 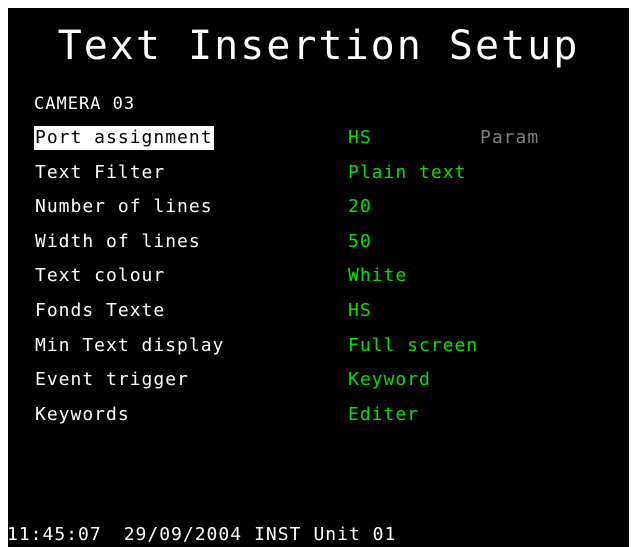 What do you see at coordinates (377, 276) in the screenshot?
I see `menu-value: White` at bounding box center [377, 276].